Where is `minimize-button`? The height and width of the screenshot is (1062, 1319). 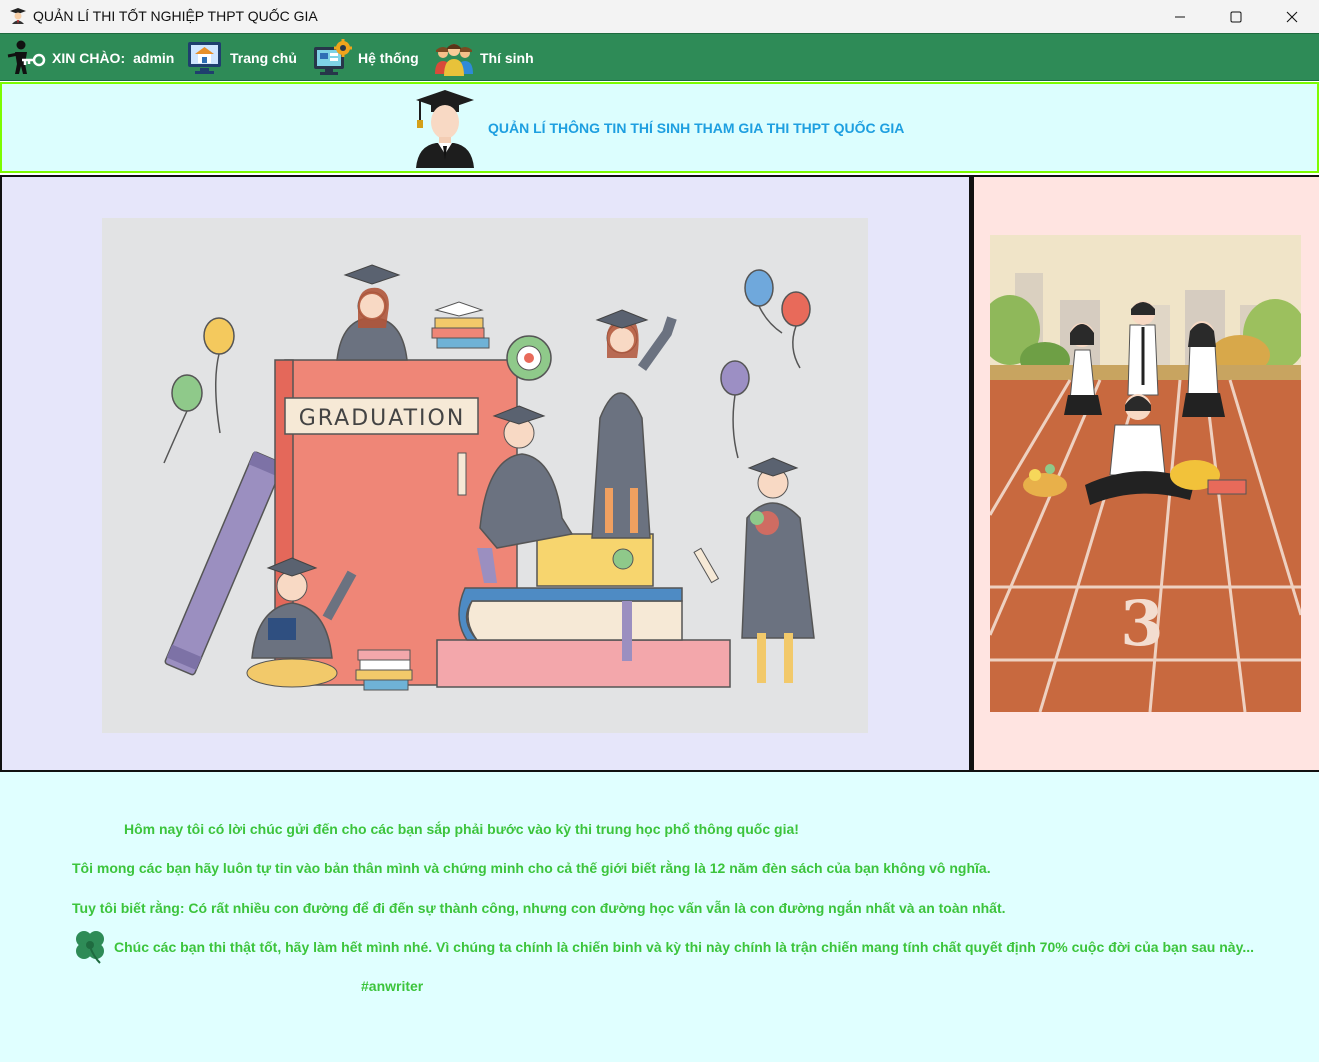
minimize-button is located at coordinates (1180, 16).